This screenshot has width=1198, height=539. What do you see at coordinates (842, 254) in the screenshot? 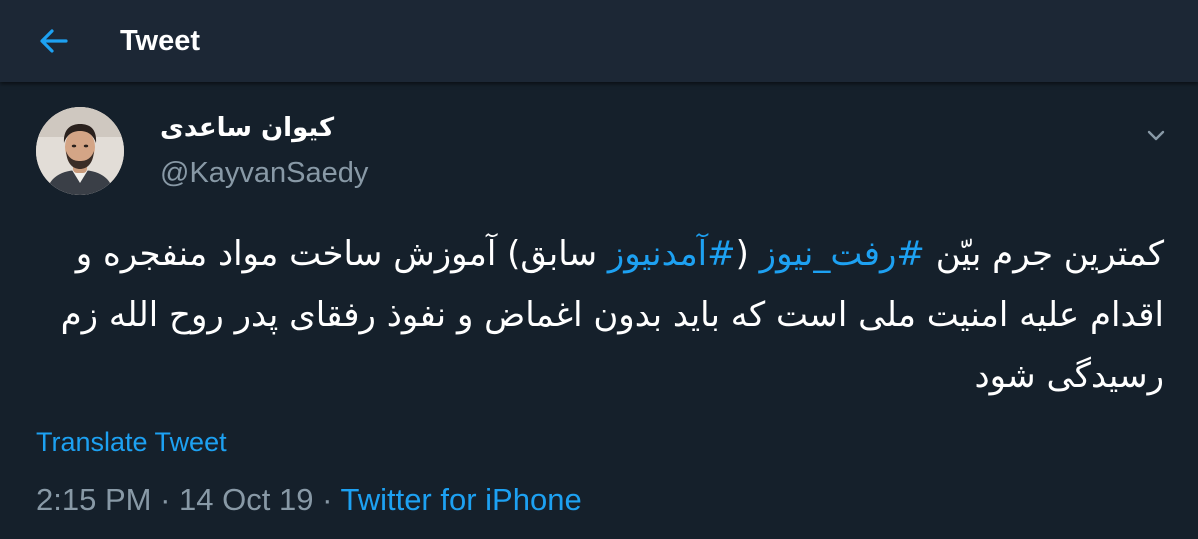
I see `hashtag-link: #رفت_نیوز` at bounding box center [842, 254].